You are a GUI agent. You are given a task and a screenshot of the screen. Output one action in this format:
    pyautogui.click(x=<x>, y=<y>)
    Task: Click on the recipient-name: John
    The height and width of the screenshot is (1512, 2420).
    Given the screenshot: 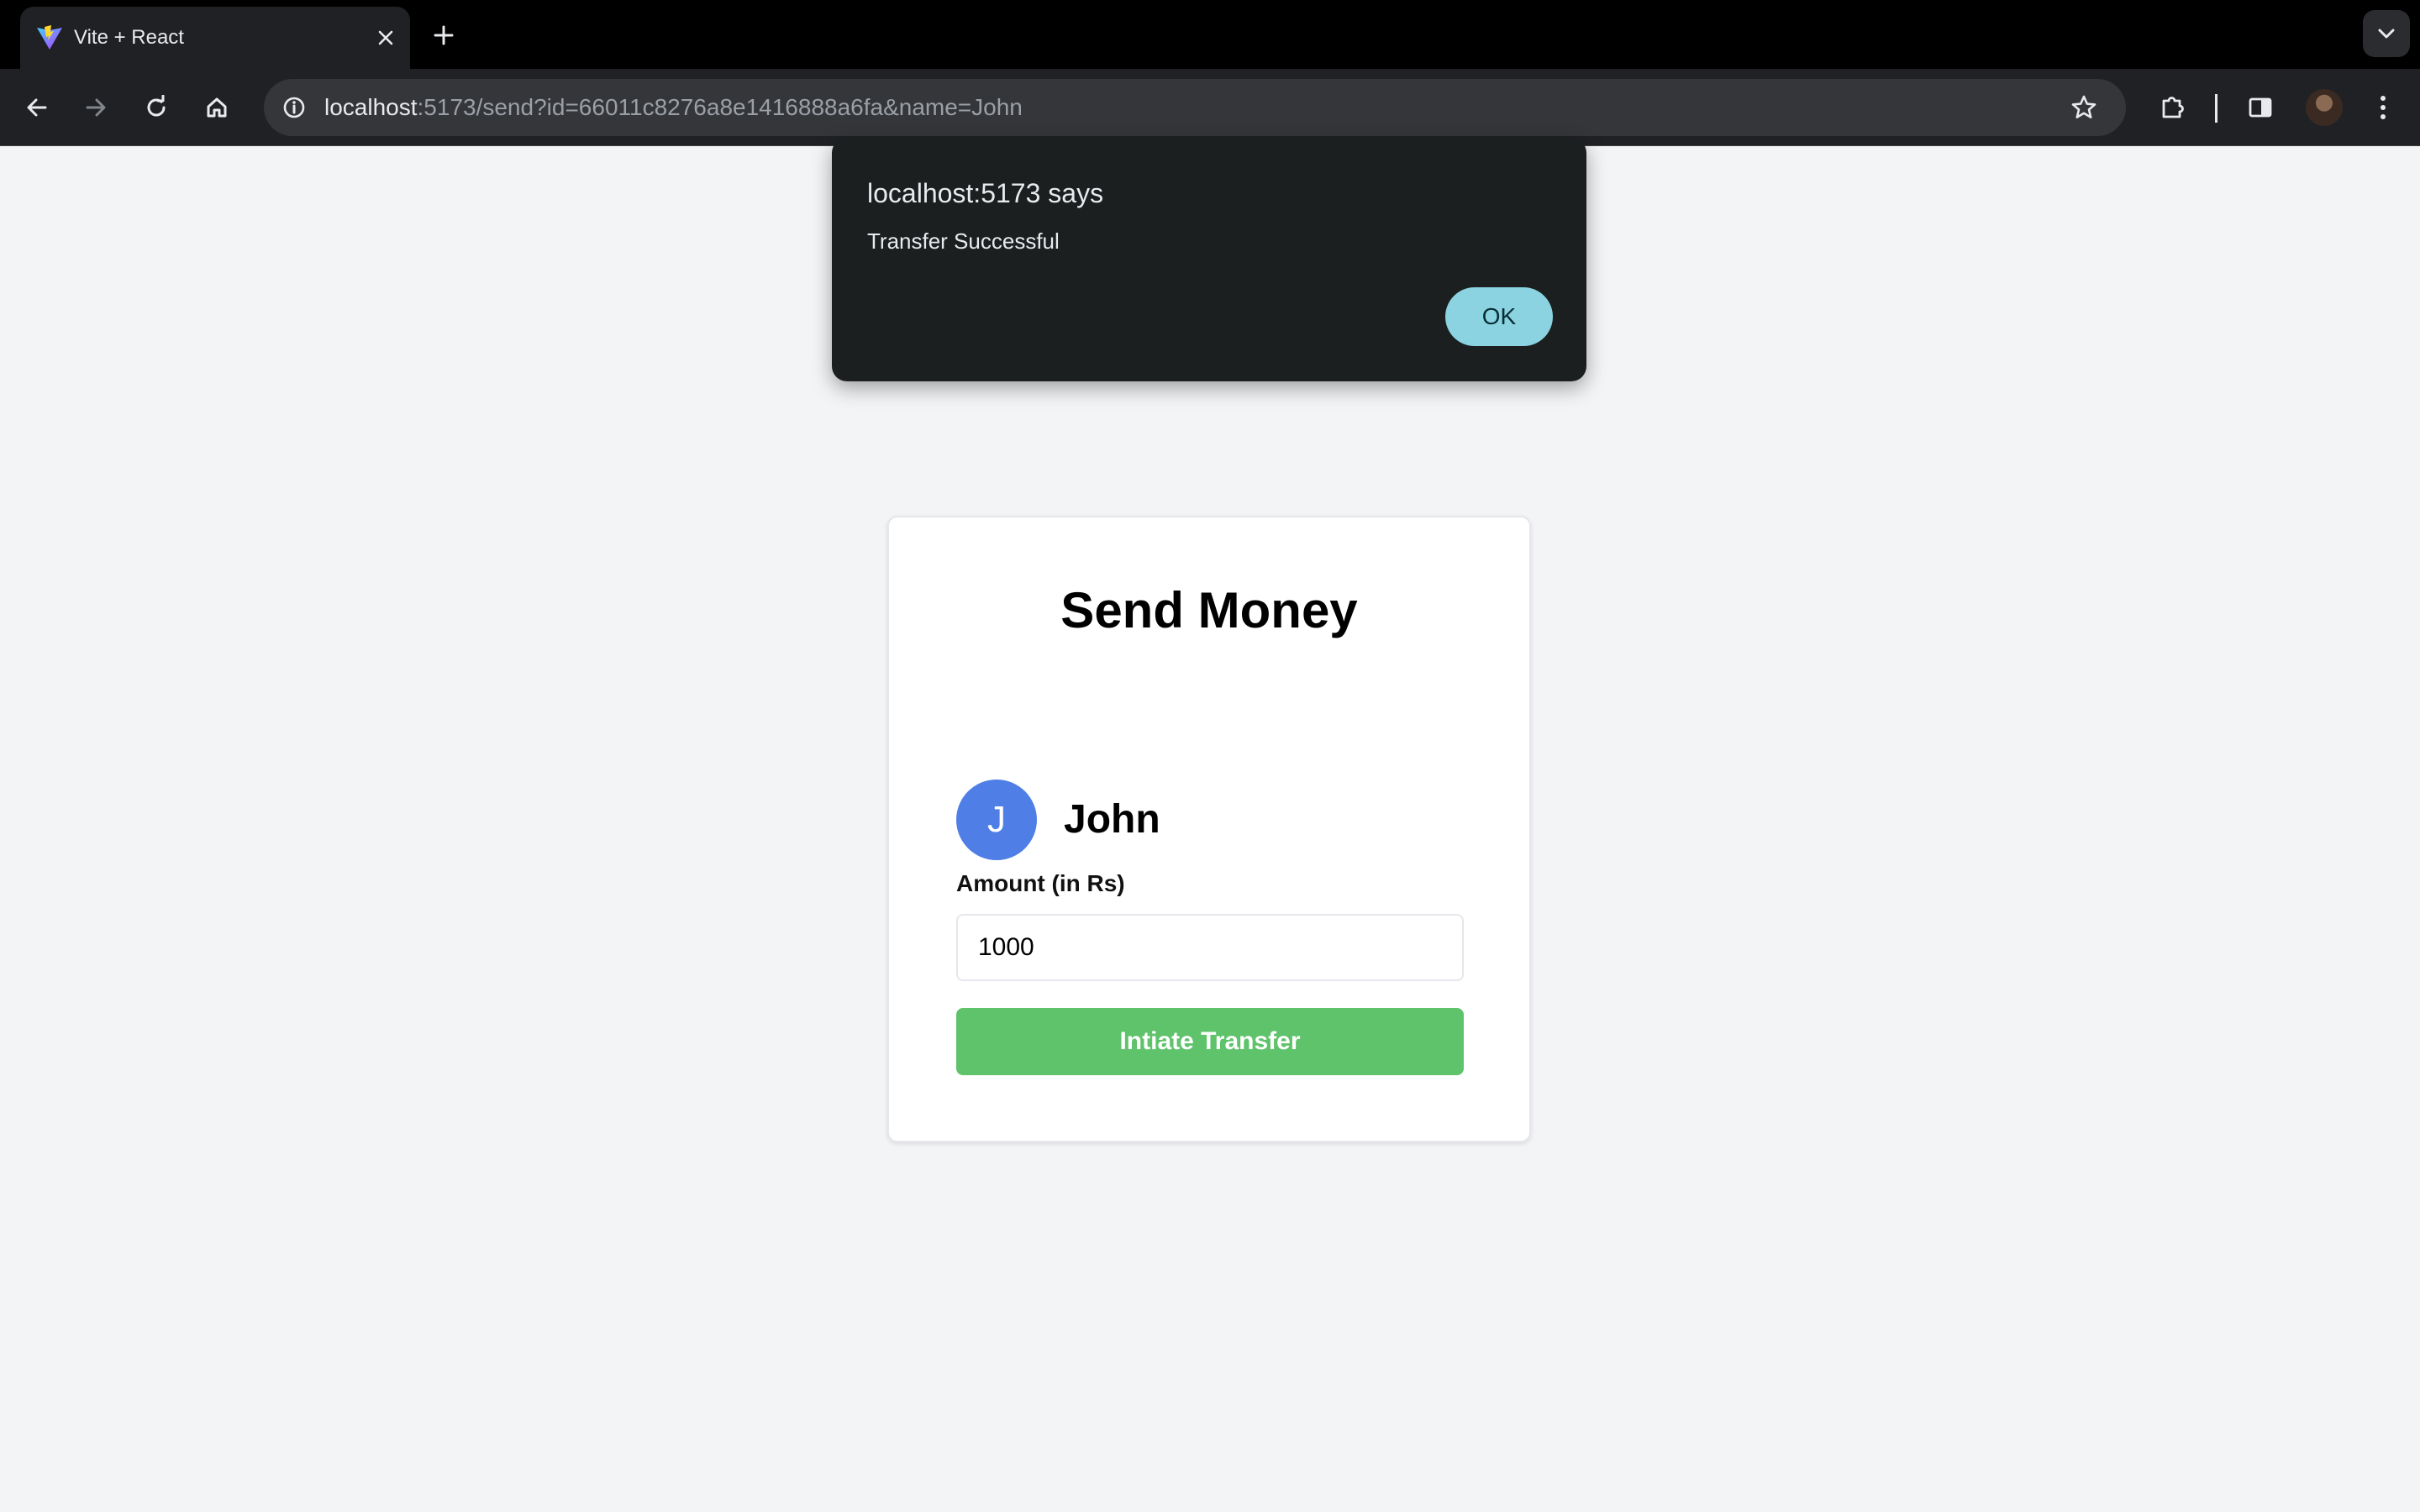 What is the action you would take?
    pyautogui.click(x=1112, y=819)
    